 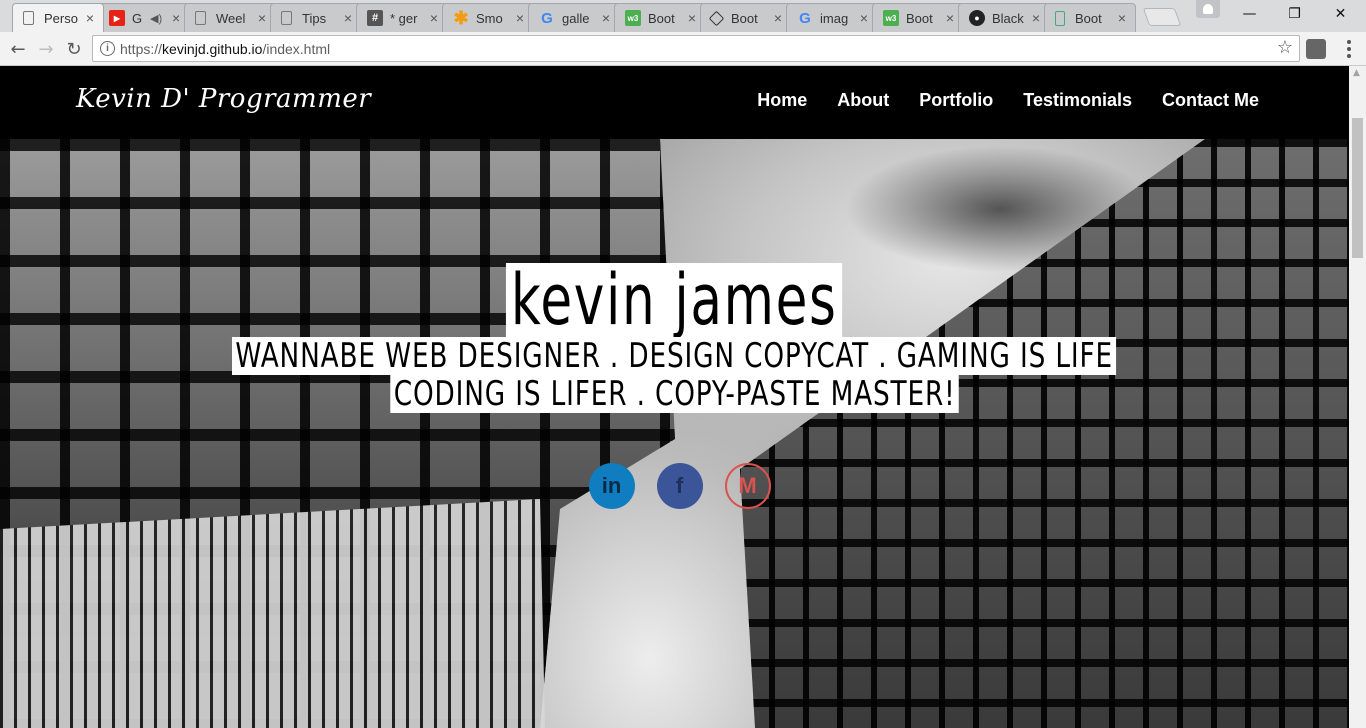 What do you see at coordinates (1294, 14) in the screenshot?
I see `maximize-button: ❐` at bounding box center [1294, 14].